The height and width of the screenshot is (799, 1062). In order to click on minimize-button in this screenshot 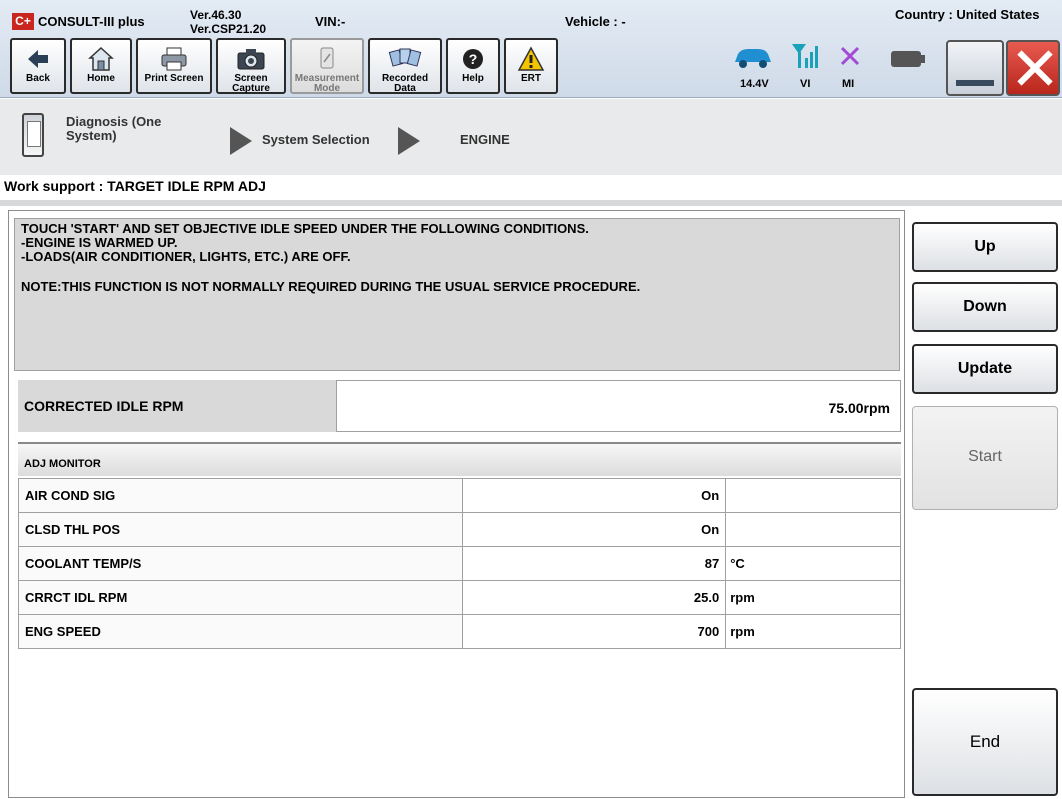, I will do `click(975, 68)`.